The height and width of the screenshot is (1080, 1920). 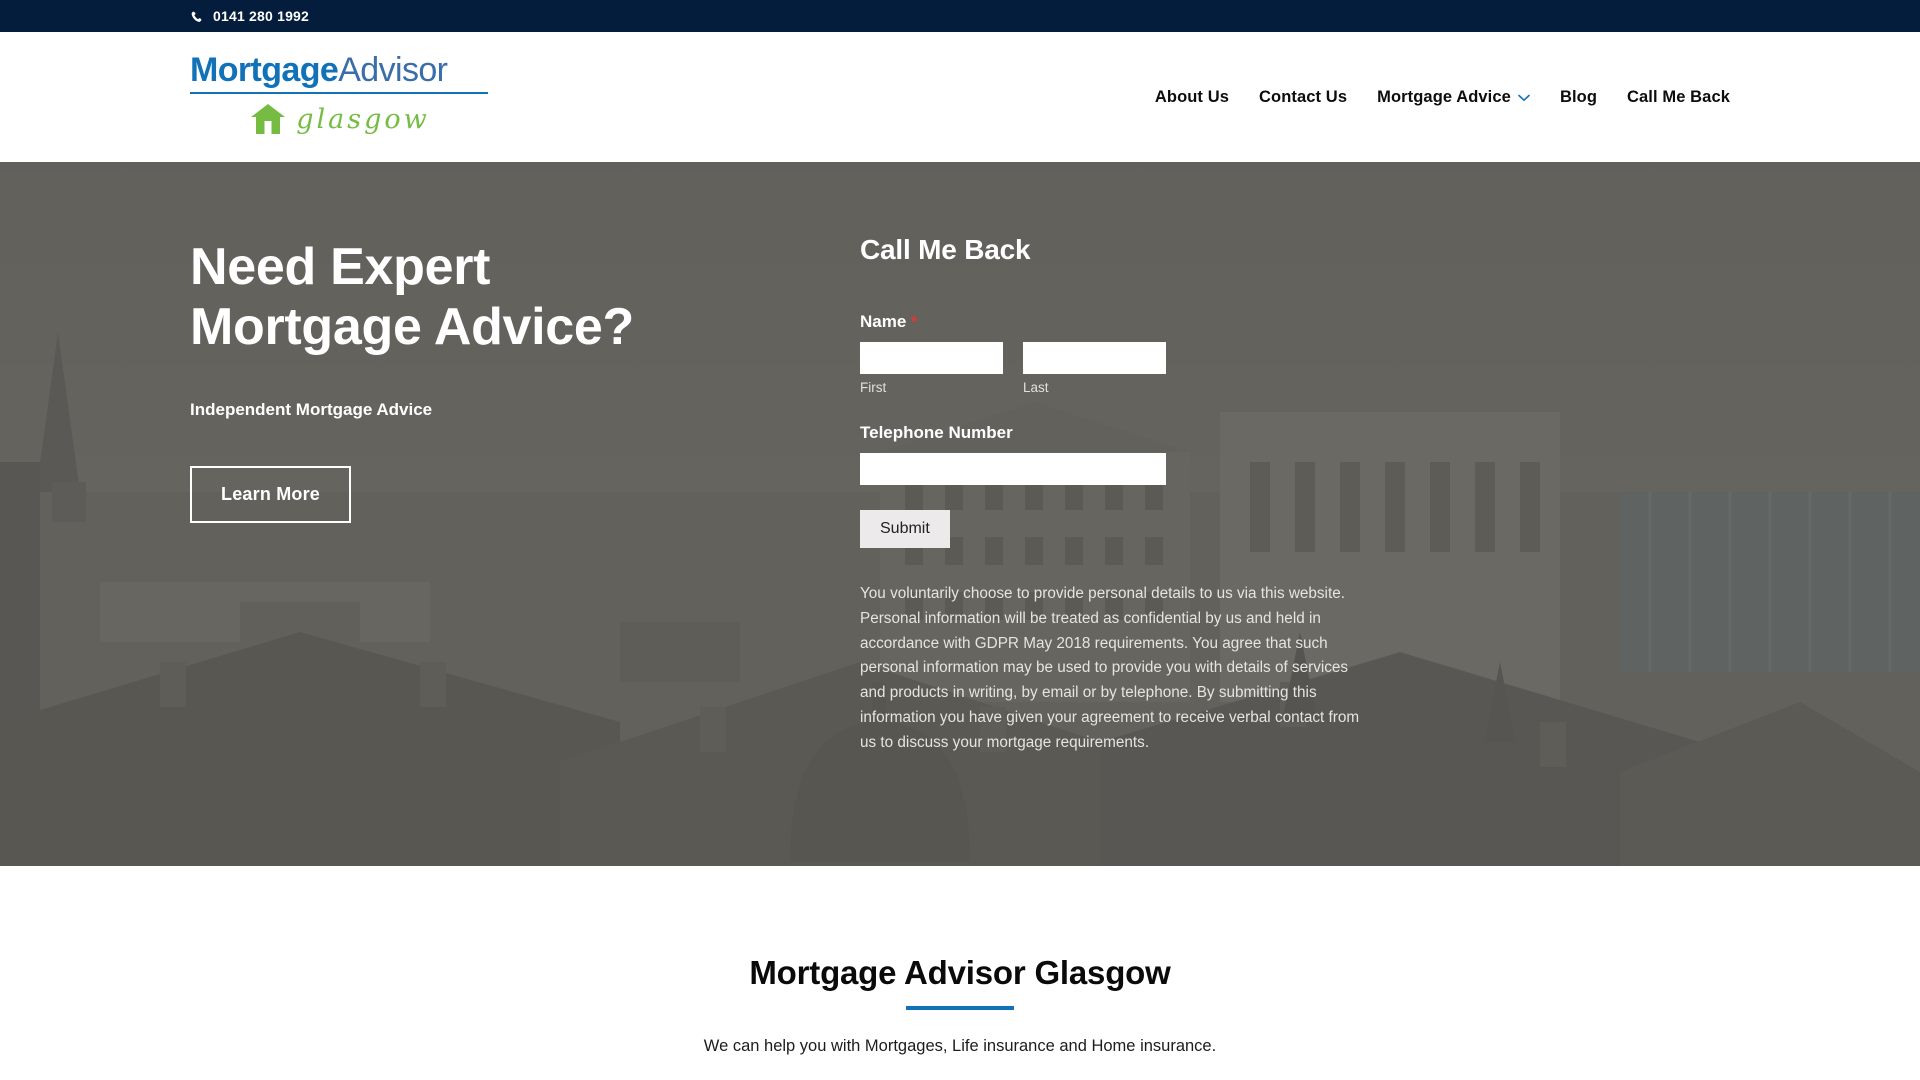 I want to click on chevron-down-icon, so click(x=1524, y=97).